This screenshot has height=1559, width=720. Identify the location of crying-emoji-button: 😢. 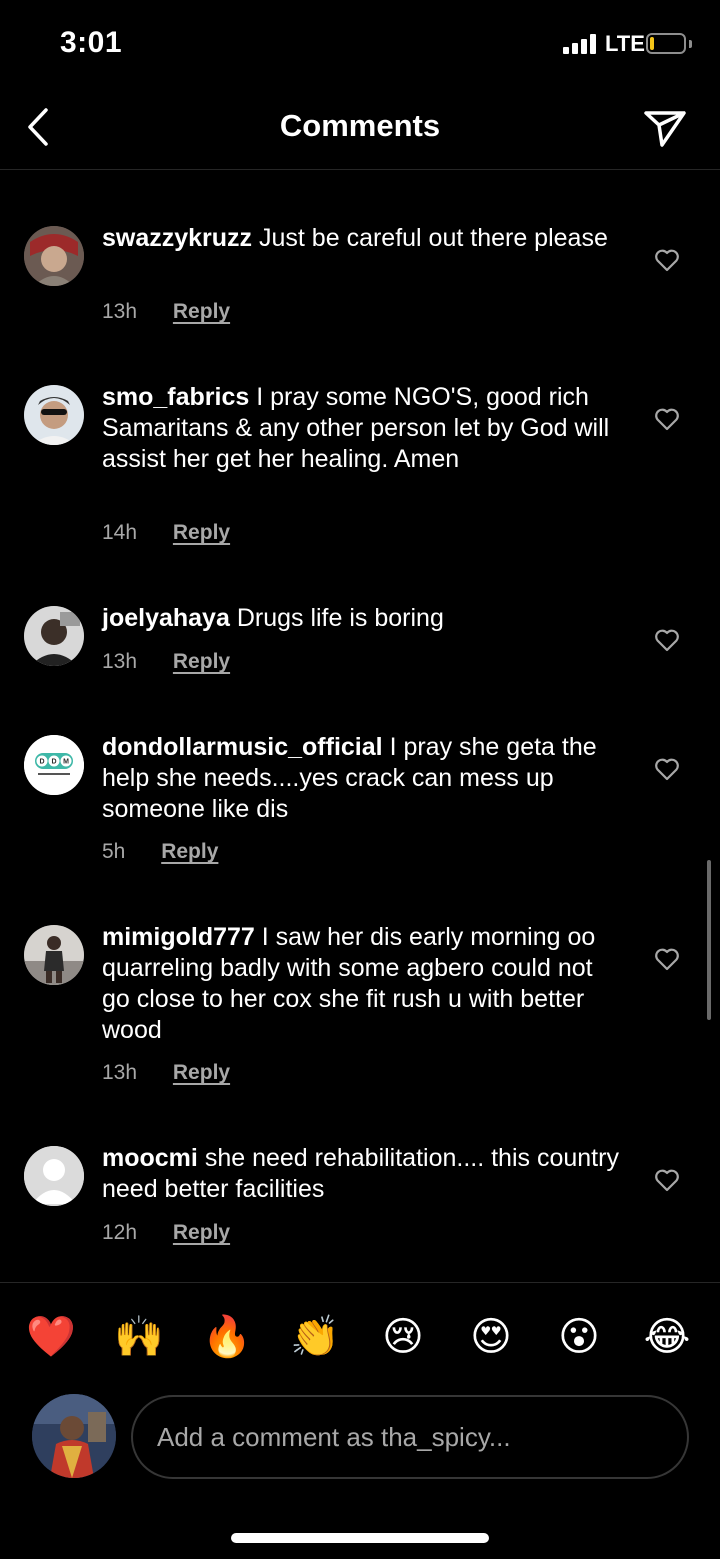
(403, 1337).